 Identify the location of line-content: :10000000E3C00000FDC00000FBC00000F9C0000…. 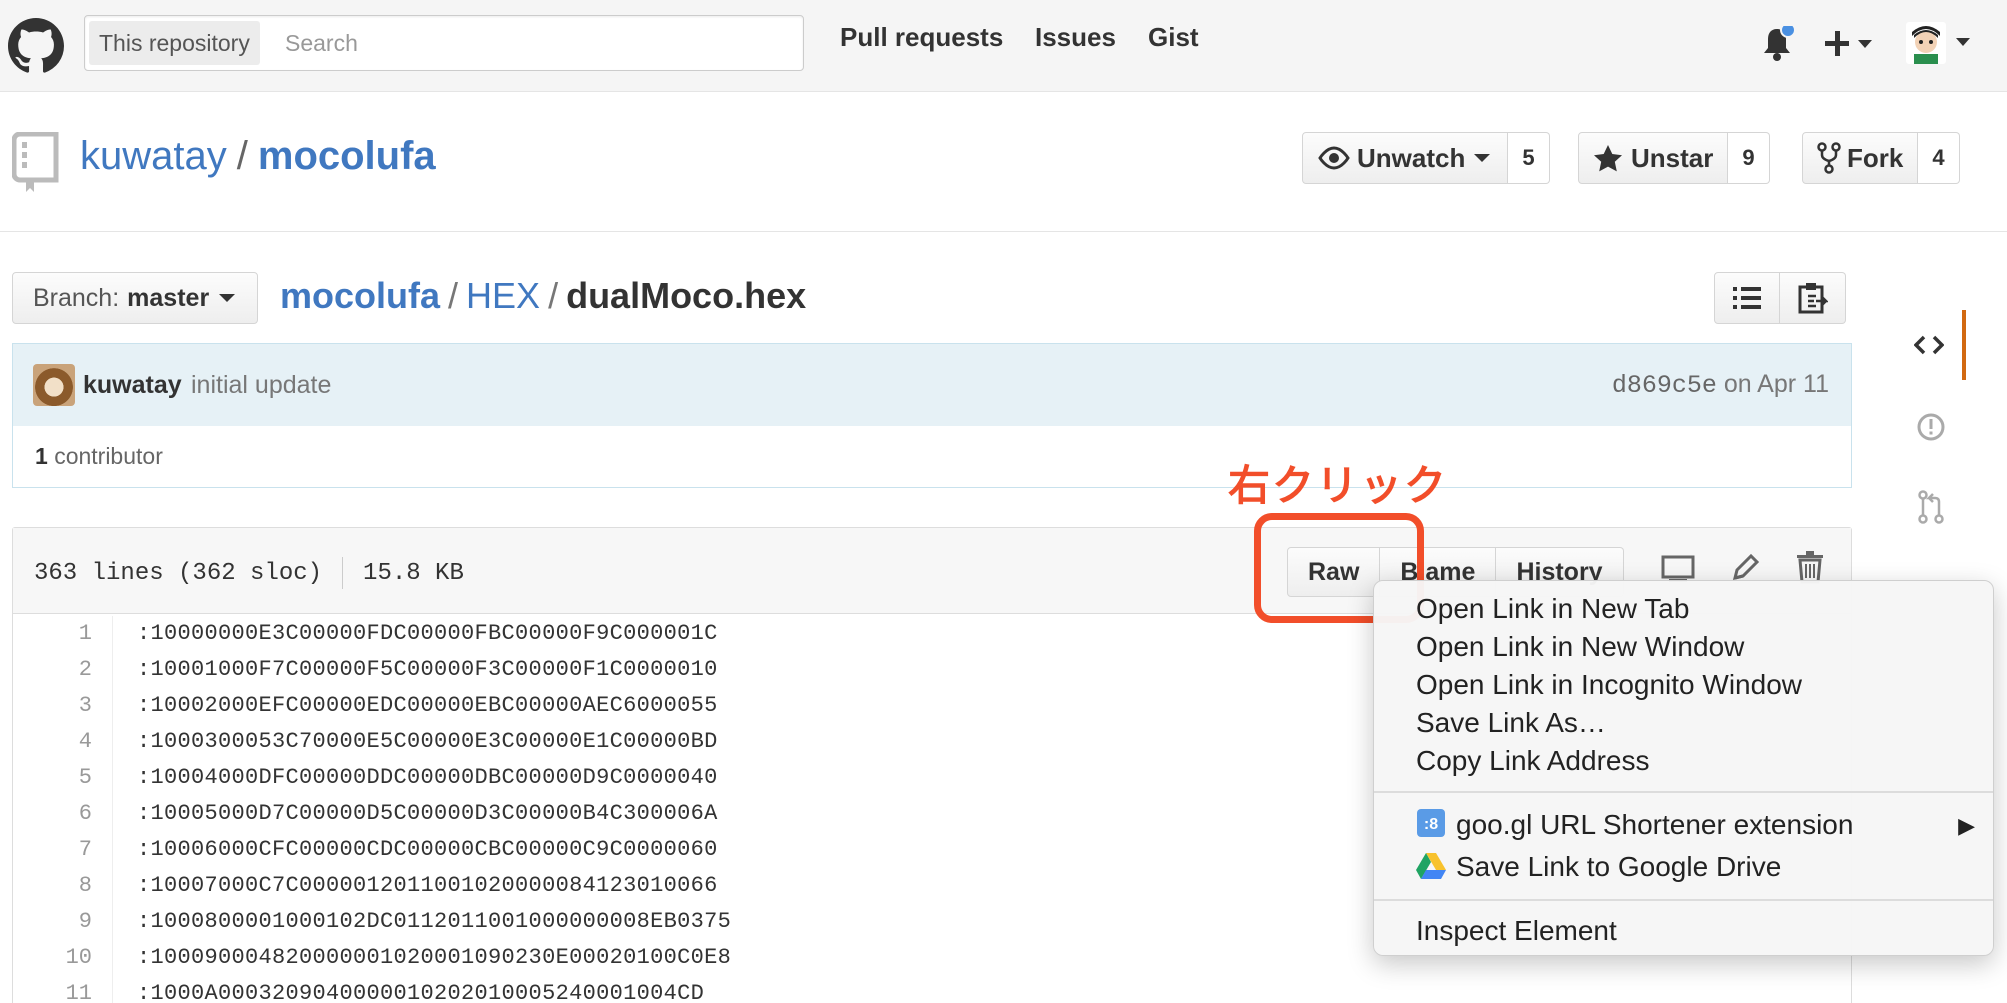
(427, 633).